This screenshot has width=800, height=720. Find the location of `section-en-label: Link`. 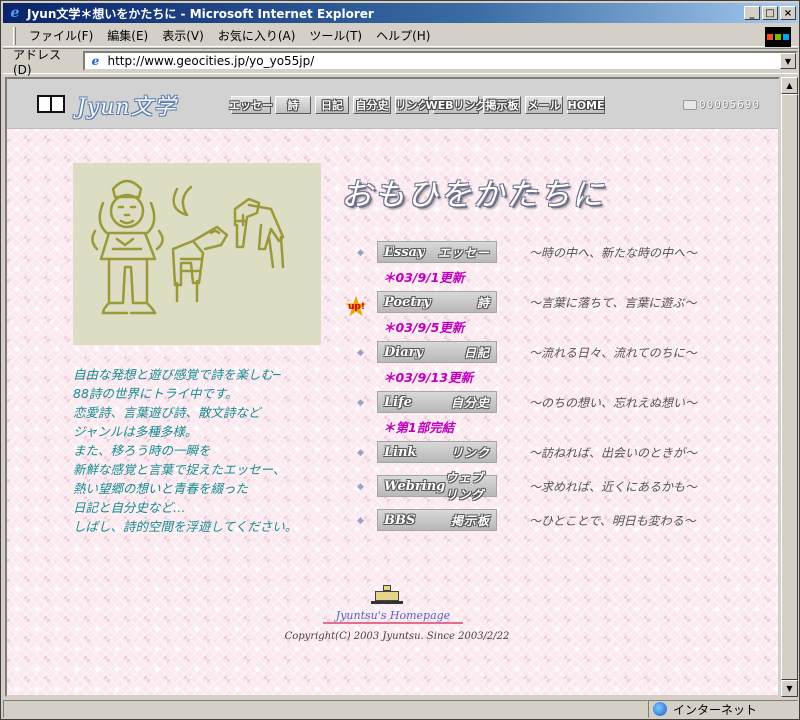

section-en-label: Link is located at coordinates (400, 452).